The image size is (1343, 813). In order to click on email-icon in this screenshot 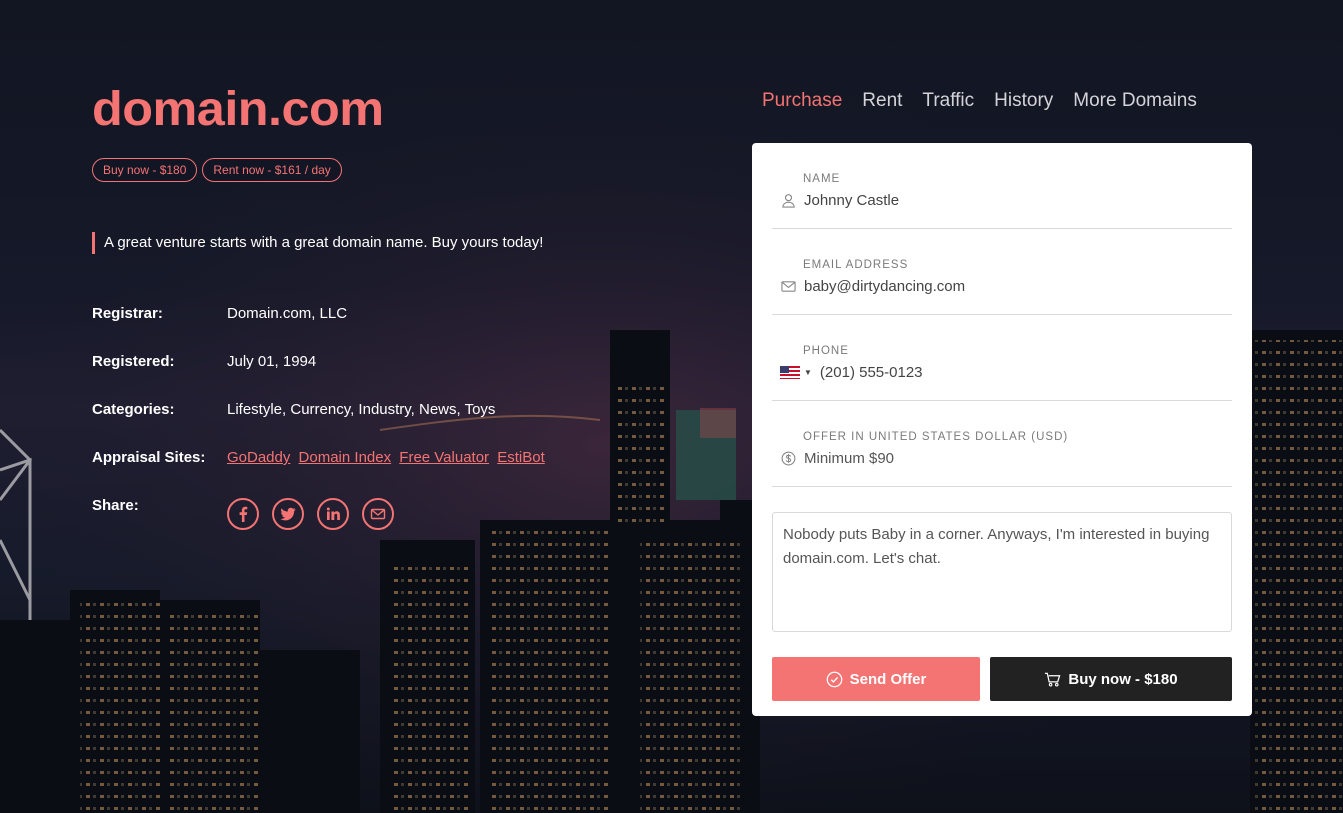, I will do `click(378, 514)`.